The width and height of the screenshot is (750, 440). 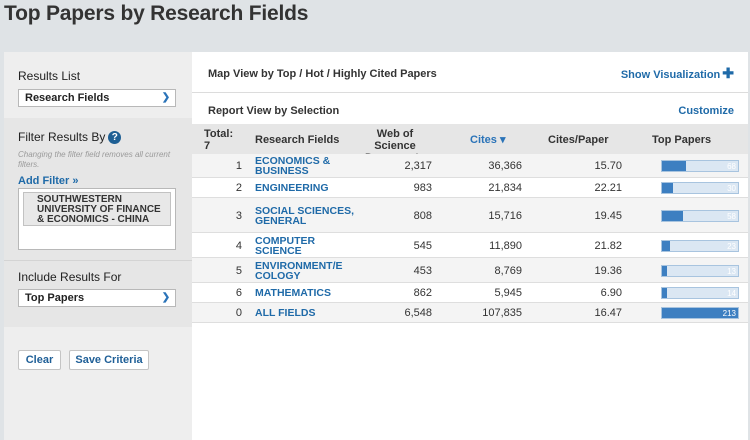 I want to click on cites-cell: 15,716, so click(x=505, y=216).